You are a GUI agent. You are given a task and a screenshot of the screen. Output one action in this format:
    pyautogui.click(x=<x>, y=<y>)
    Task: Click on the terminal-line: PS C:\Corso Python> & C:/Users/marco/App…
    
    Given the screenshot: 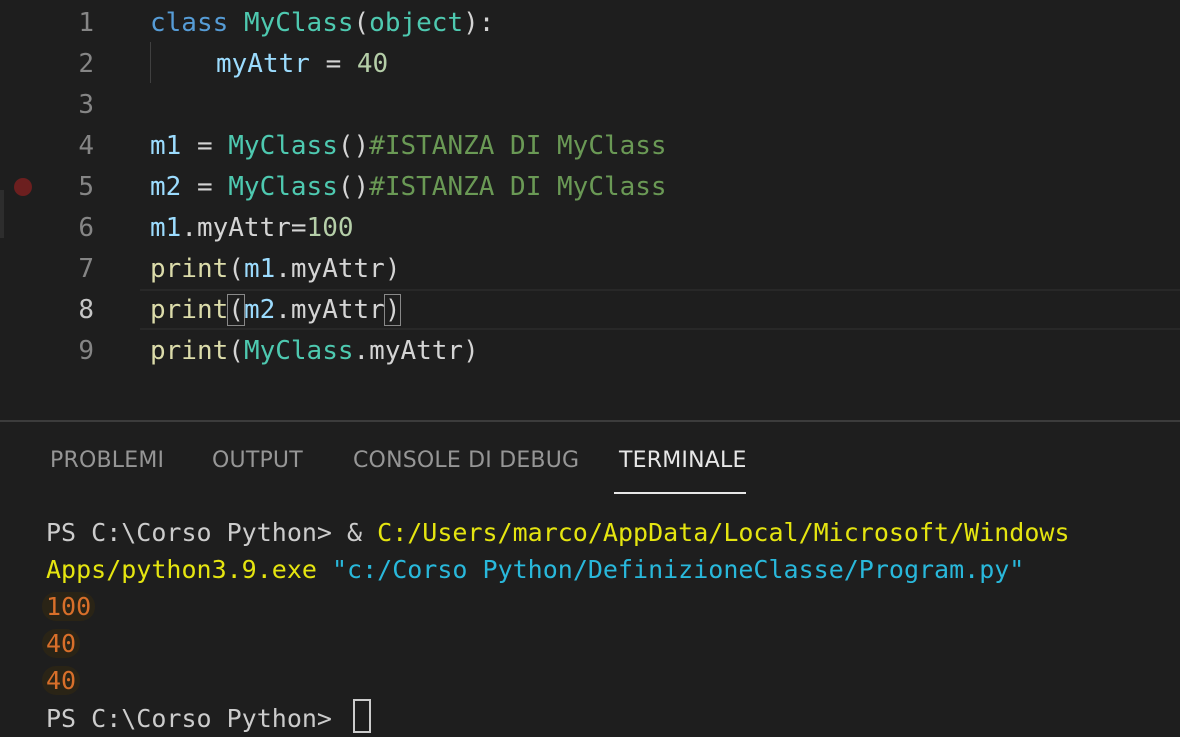 What is the action you would take?
    pyautogui.click(x=558, y=532)
    